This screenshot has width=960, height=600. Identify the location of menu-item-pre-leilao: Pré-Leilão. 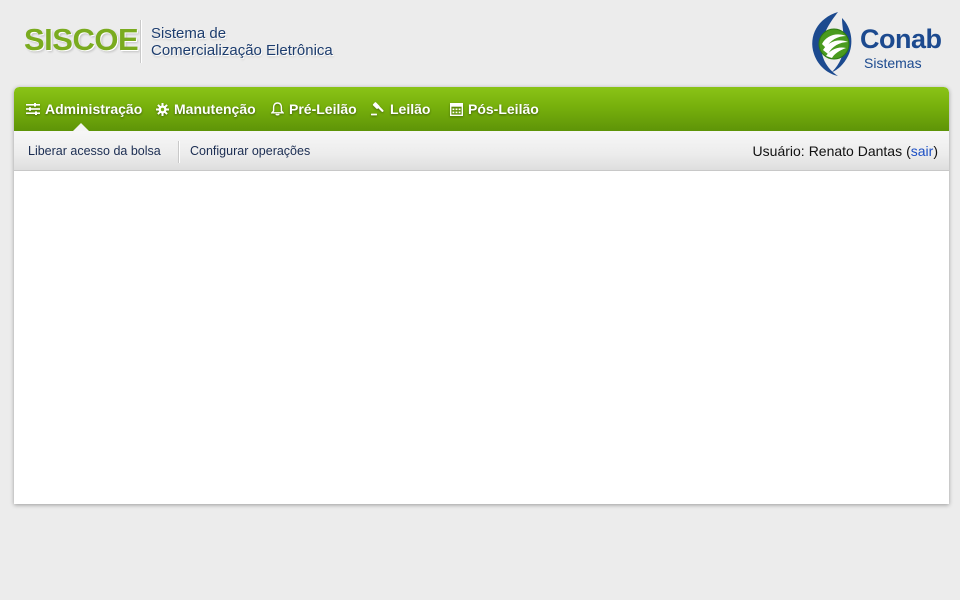
(314, 109).